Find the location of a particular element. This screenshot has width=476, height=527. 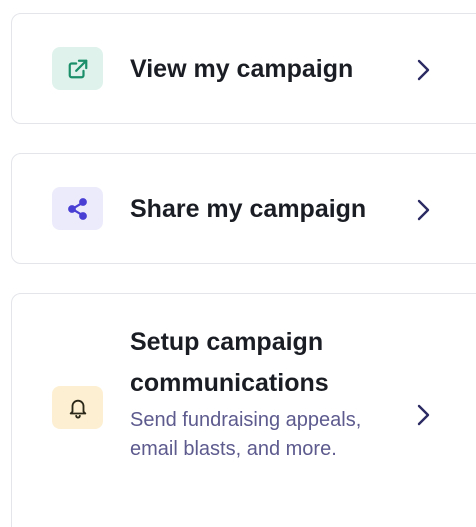

bell-icon is located at coordinates (77, 409).